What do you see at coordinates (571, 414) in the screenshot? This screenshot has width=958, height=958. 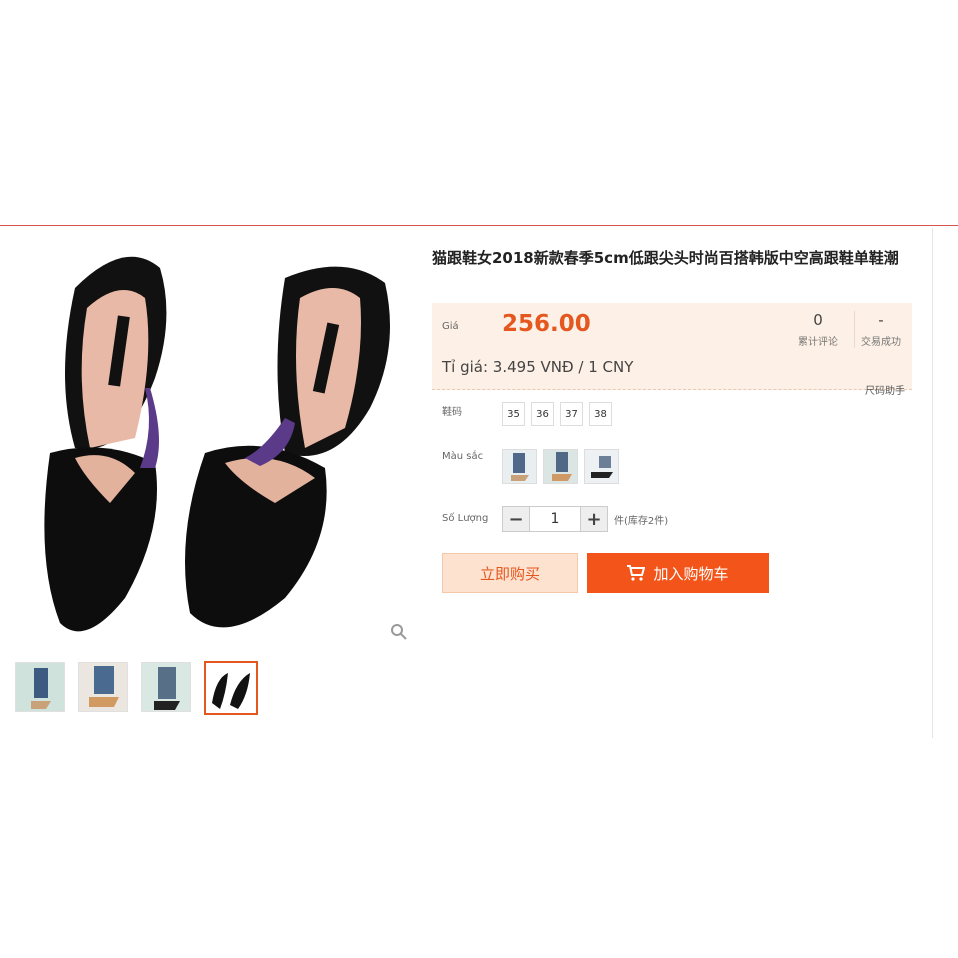 I see `size-option: 37` at bounding box center [571, 414].